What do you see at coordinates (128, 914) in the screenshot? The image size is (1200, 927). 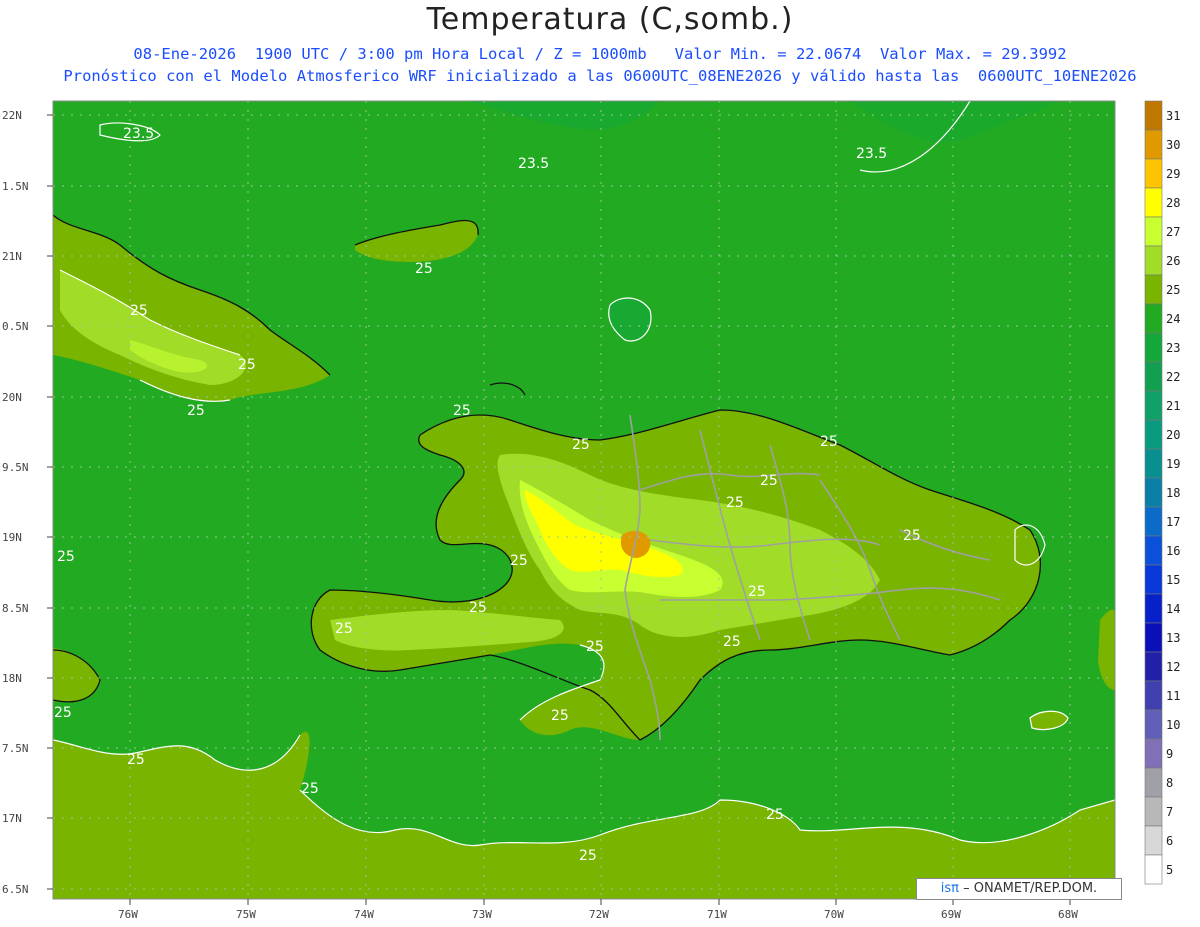 I see `lon-label: 76W` at bounding box center [128, 914].